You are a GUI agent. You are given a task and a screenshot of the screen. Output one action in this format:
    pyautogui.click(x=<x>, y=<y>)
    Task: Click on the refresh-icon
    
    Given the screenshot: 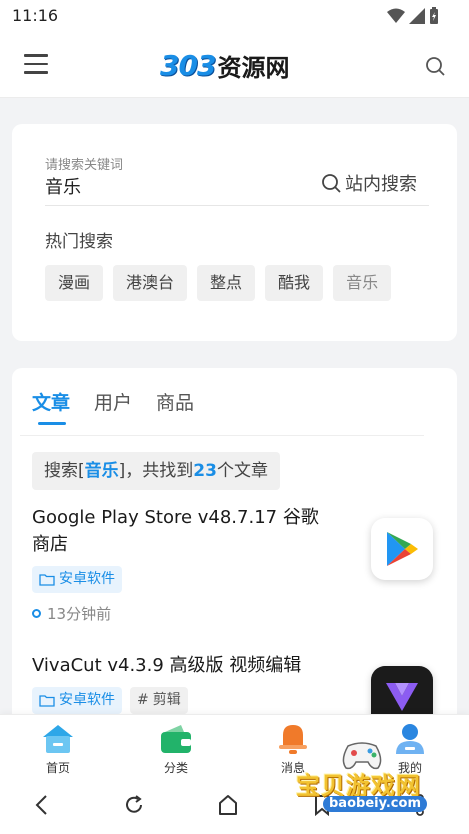 What is the action you would take?
    pyautogui.click(x=134, y=805)
    